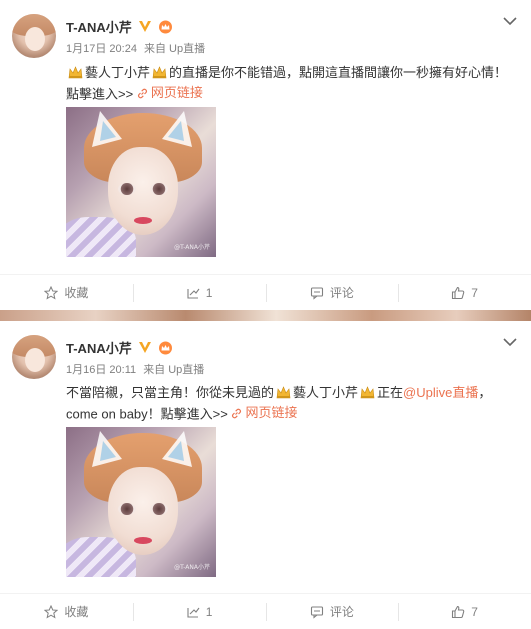  Describe the element at coordinates (390, 392) in the screenshot. I see `post-text-c: 正在` at that location.